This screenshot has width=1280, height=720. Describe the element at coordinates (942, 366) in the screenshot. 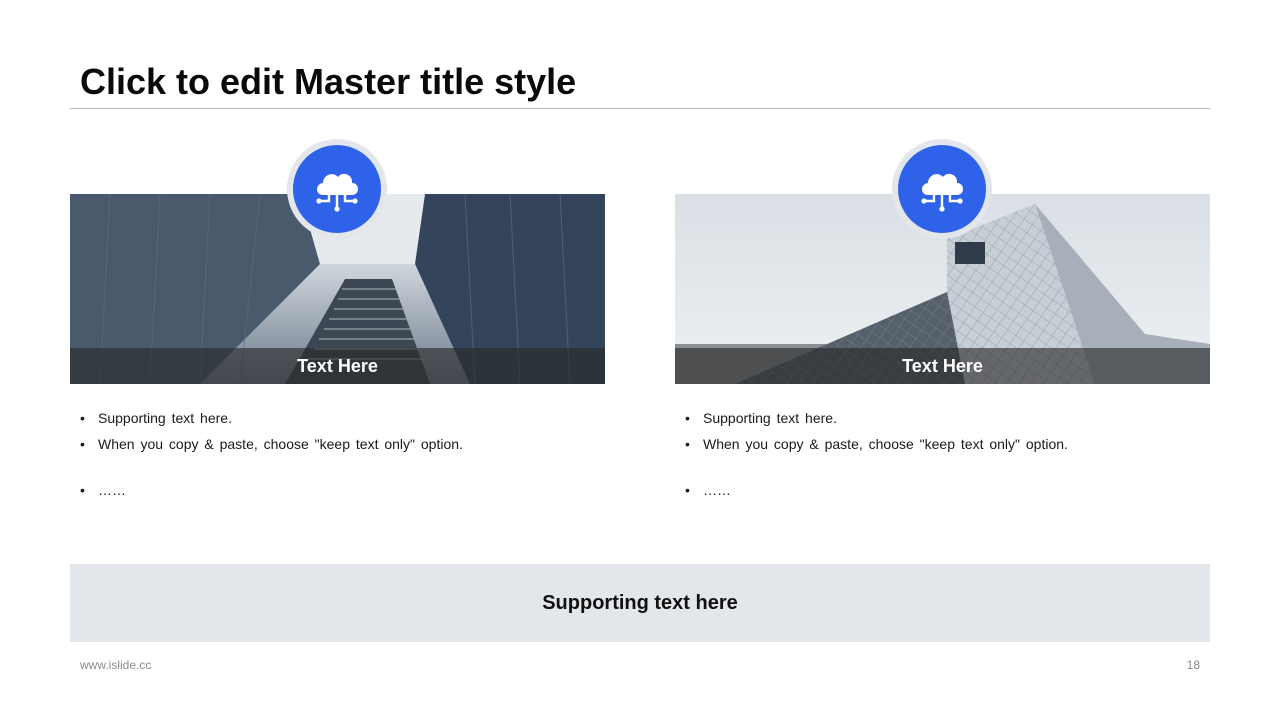

I see `caption-bar-right: Text Here` at that location.